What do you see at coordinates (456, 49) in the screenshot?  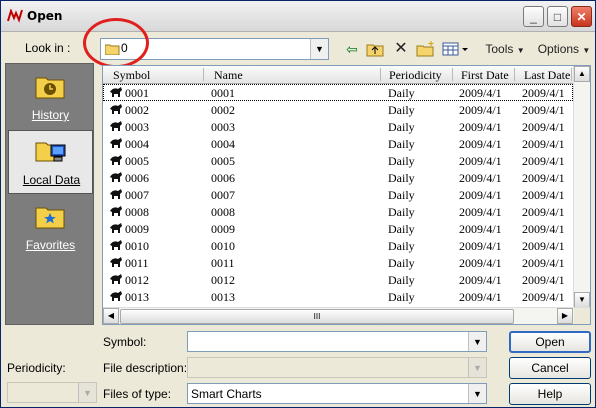 I see `view-menu-icon` at bounding box center [456, 49].